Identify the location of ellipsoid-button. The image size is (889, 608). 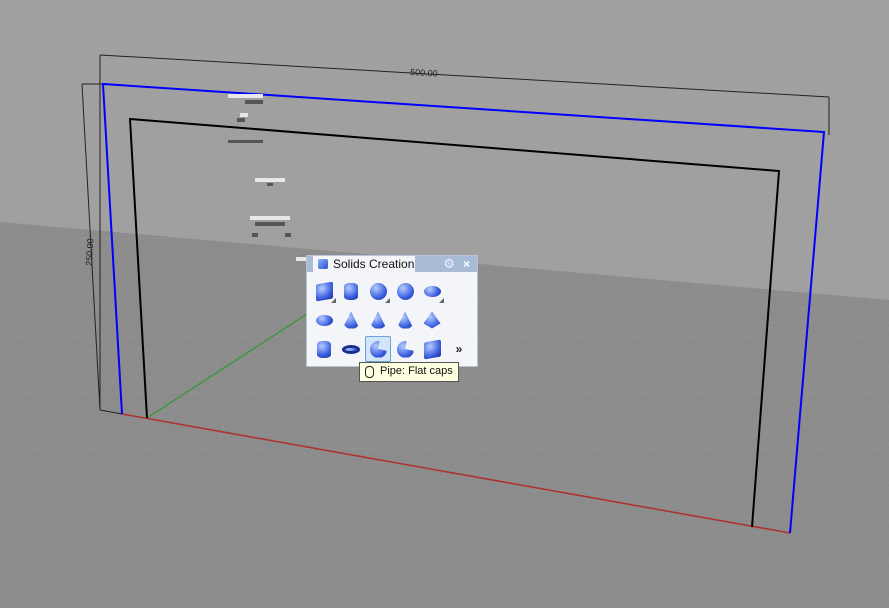
(432, 291).